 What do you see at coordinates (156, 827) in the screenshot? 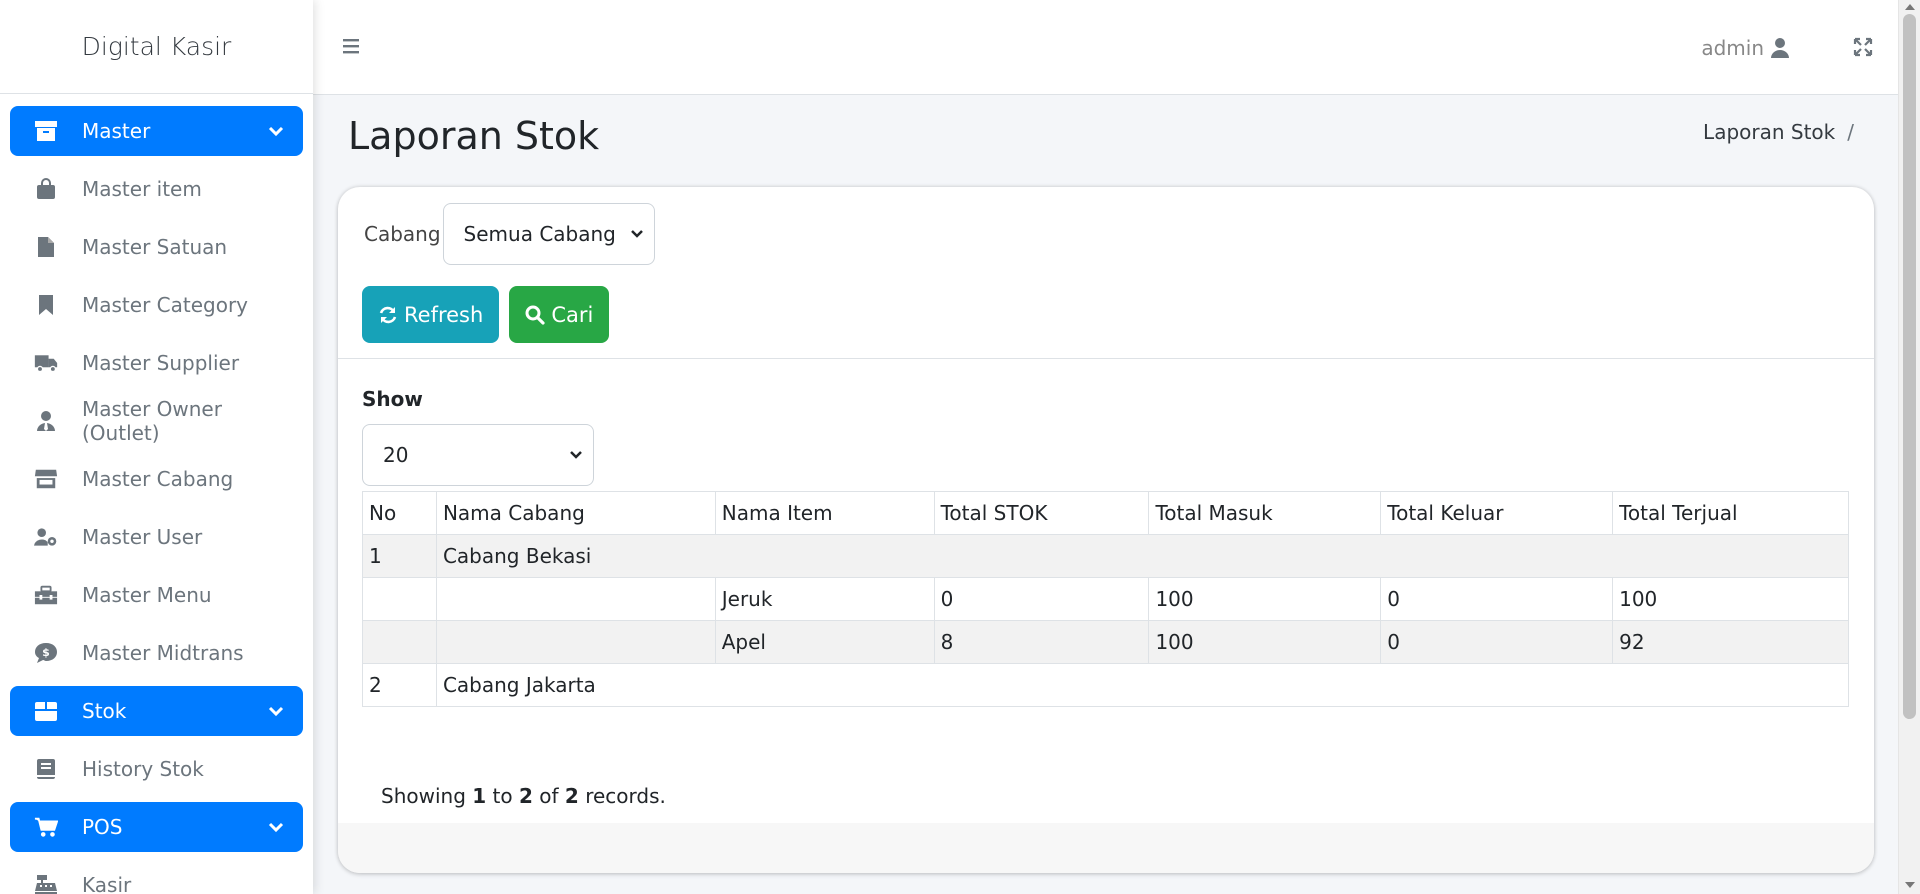
I see `sidebar-item-pos: POS` at bounding box center [156, 827].